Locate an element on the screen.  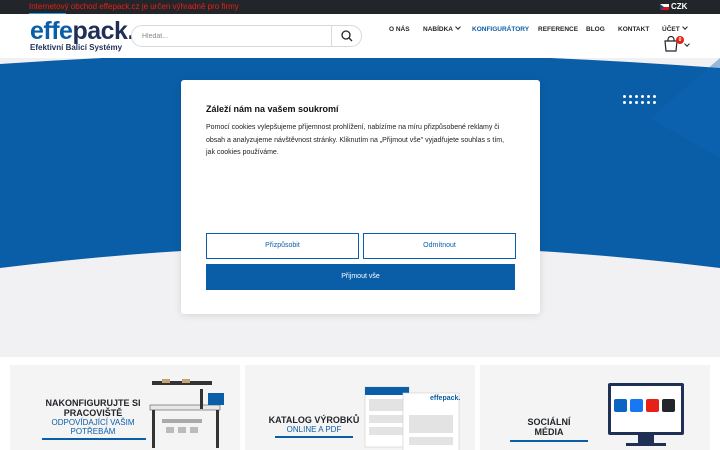
logo-wordmark: effepack. is located at coordinates (82, 31).